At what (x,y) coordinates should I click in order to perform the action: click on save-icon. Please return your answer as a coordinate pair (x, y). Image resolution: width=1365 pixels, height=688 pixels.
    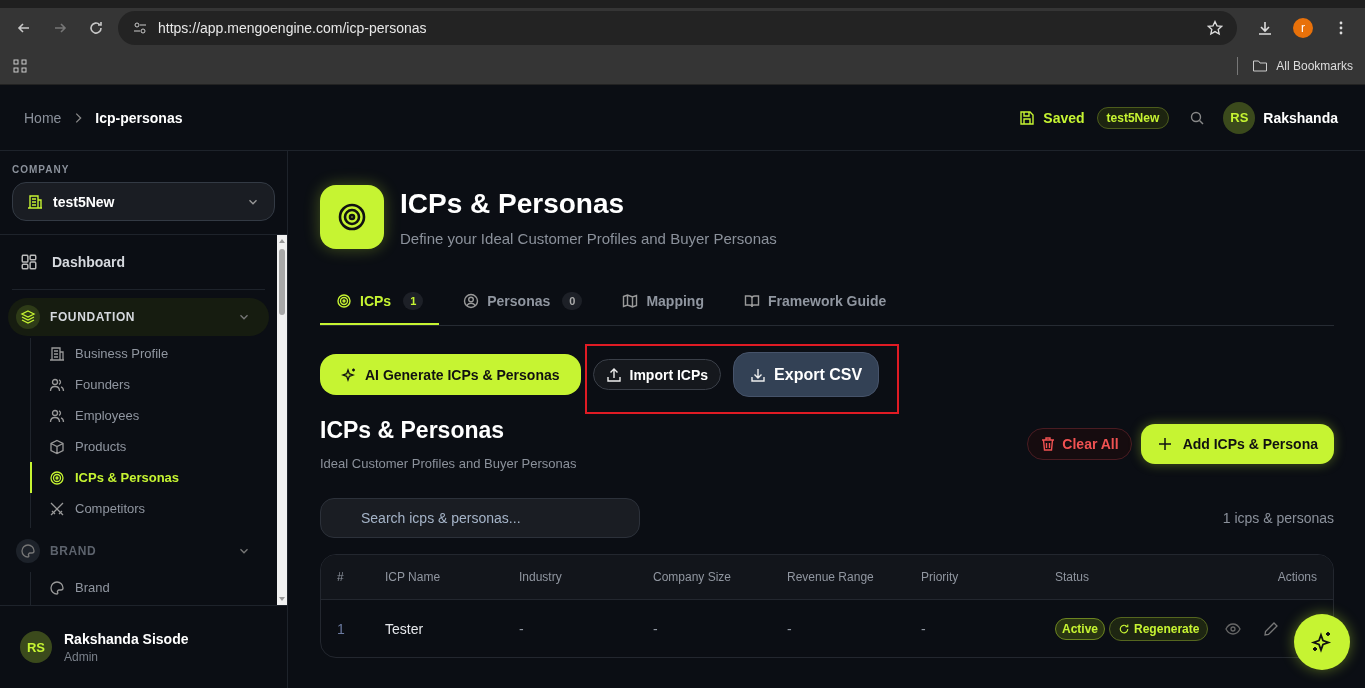
    Looking at the image, I should click on (1027, 117).